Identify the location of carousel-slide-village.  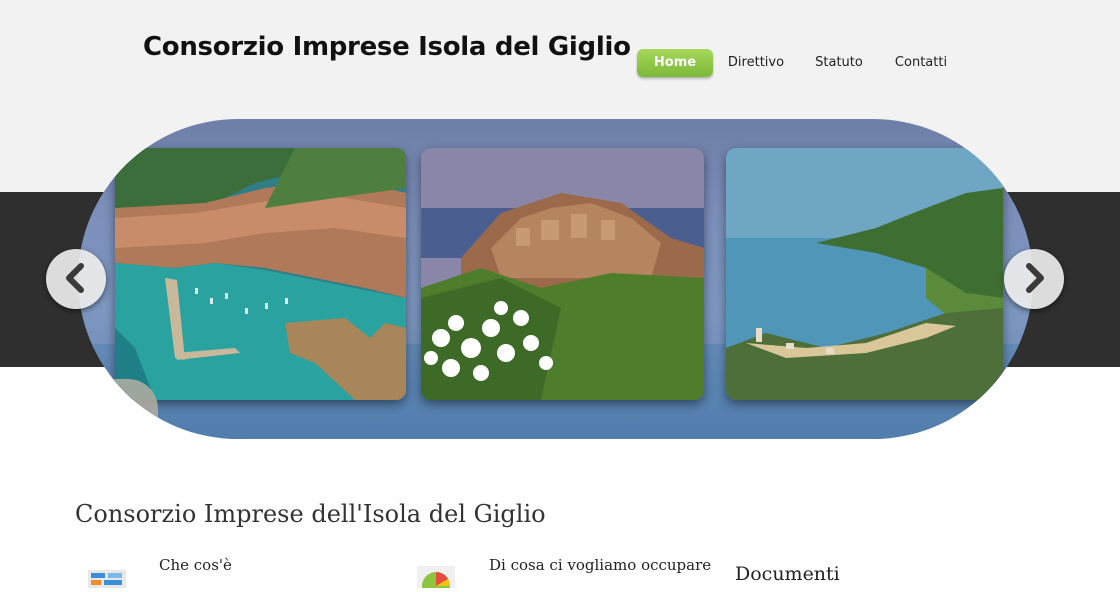
(562, 274).